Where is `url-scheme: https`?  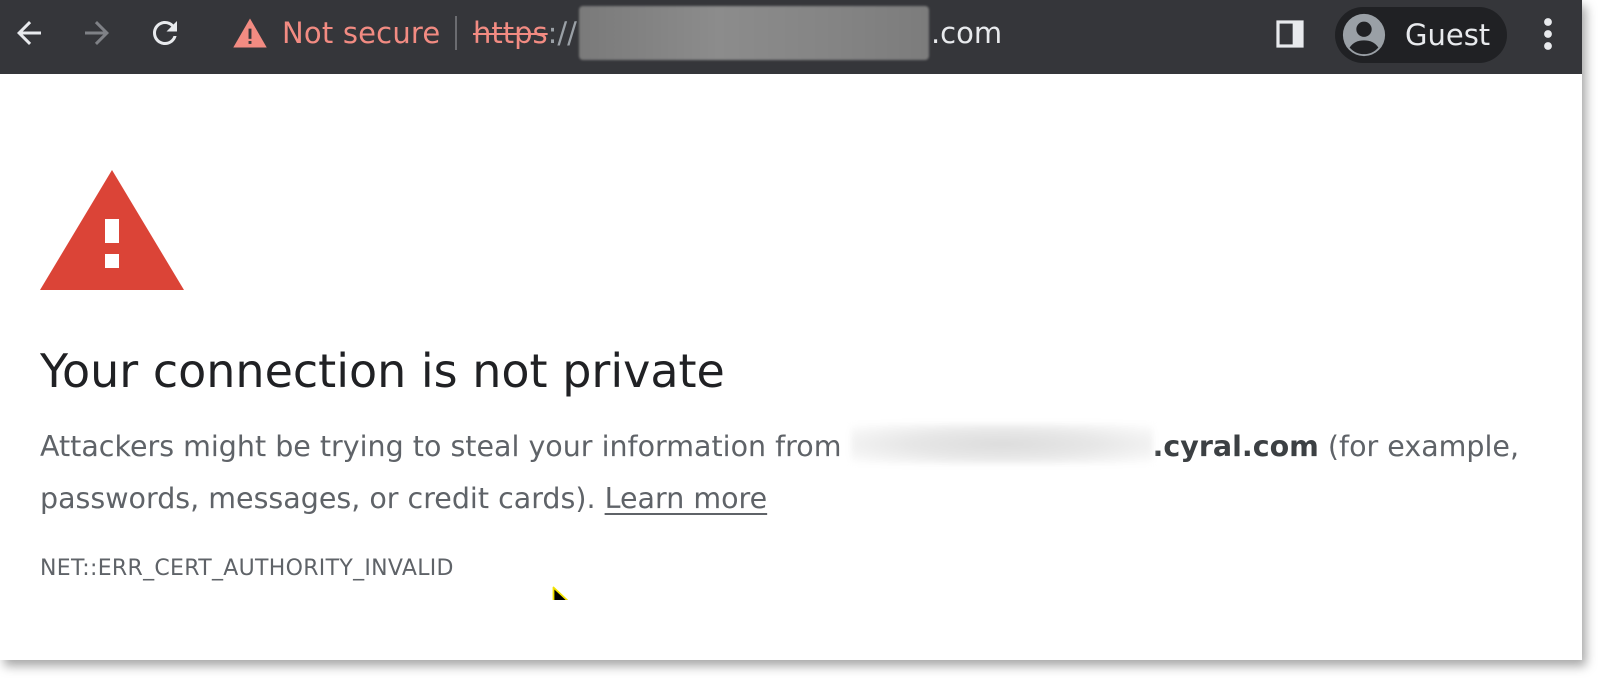
url-scheme: https is located at coordinates (510, 33).